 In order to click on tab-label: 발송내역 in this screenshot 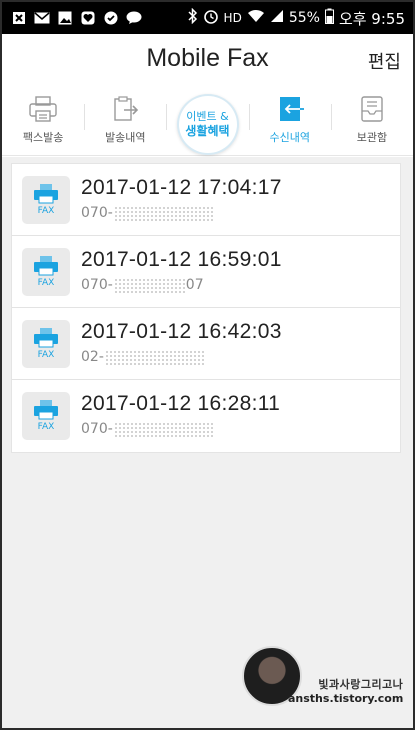, I will do `click(125, 137)`.